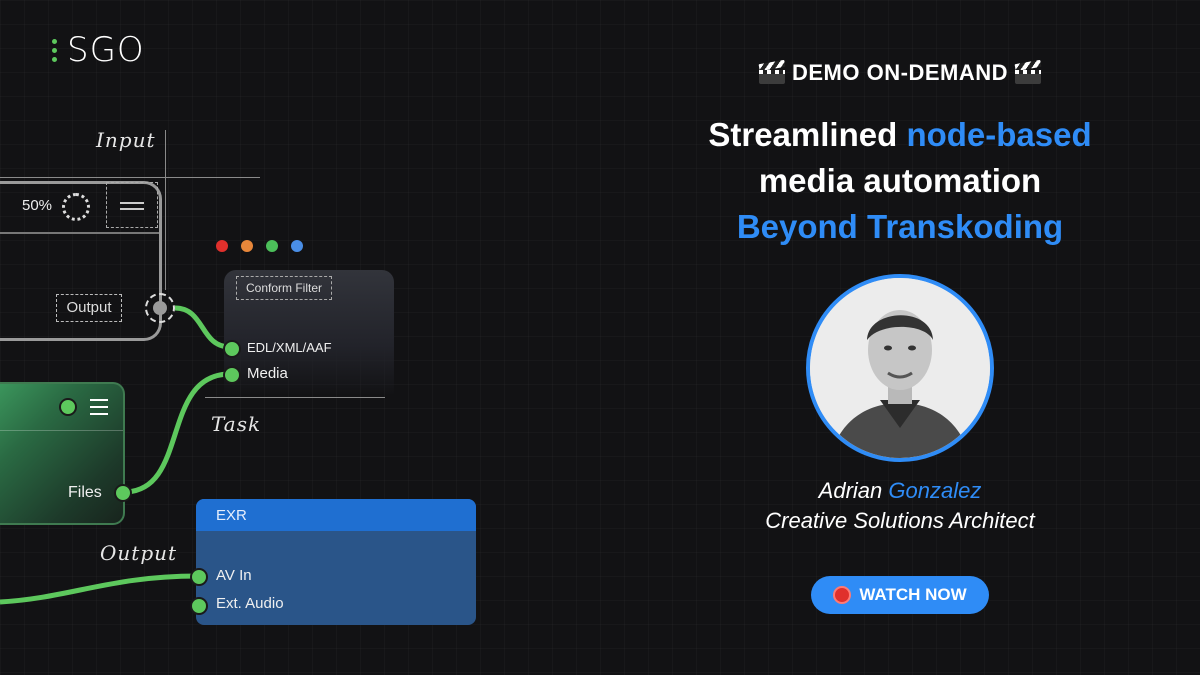  What do you see at coordinates (842, 595) in the screenshot?
I see `red-record-icon` at bounding box center [842, 595].